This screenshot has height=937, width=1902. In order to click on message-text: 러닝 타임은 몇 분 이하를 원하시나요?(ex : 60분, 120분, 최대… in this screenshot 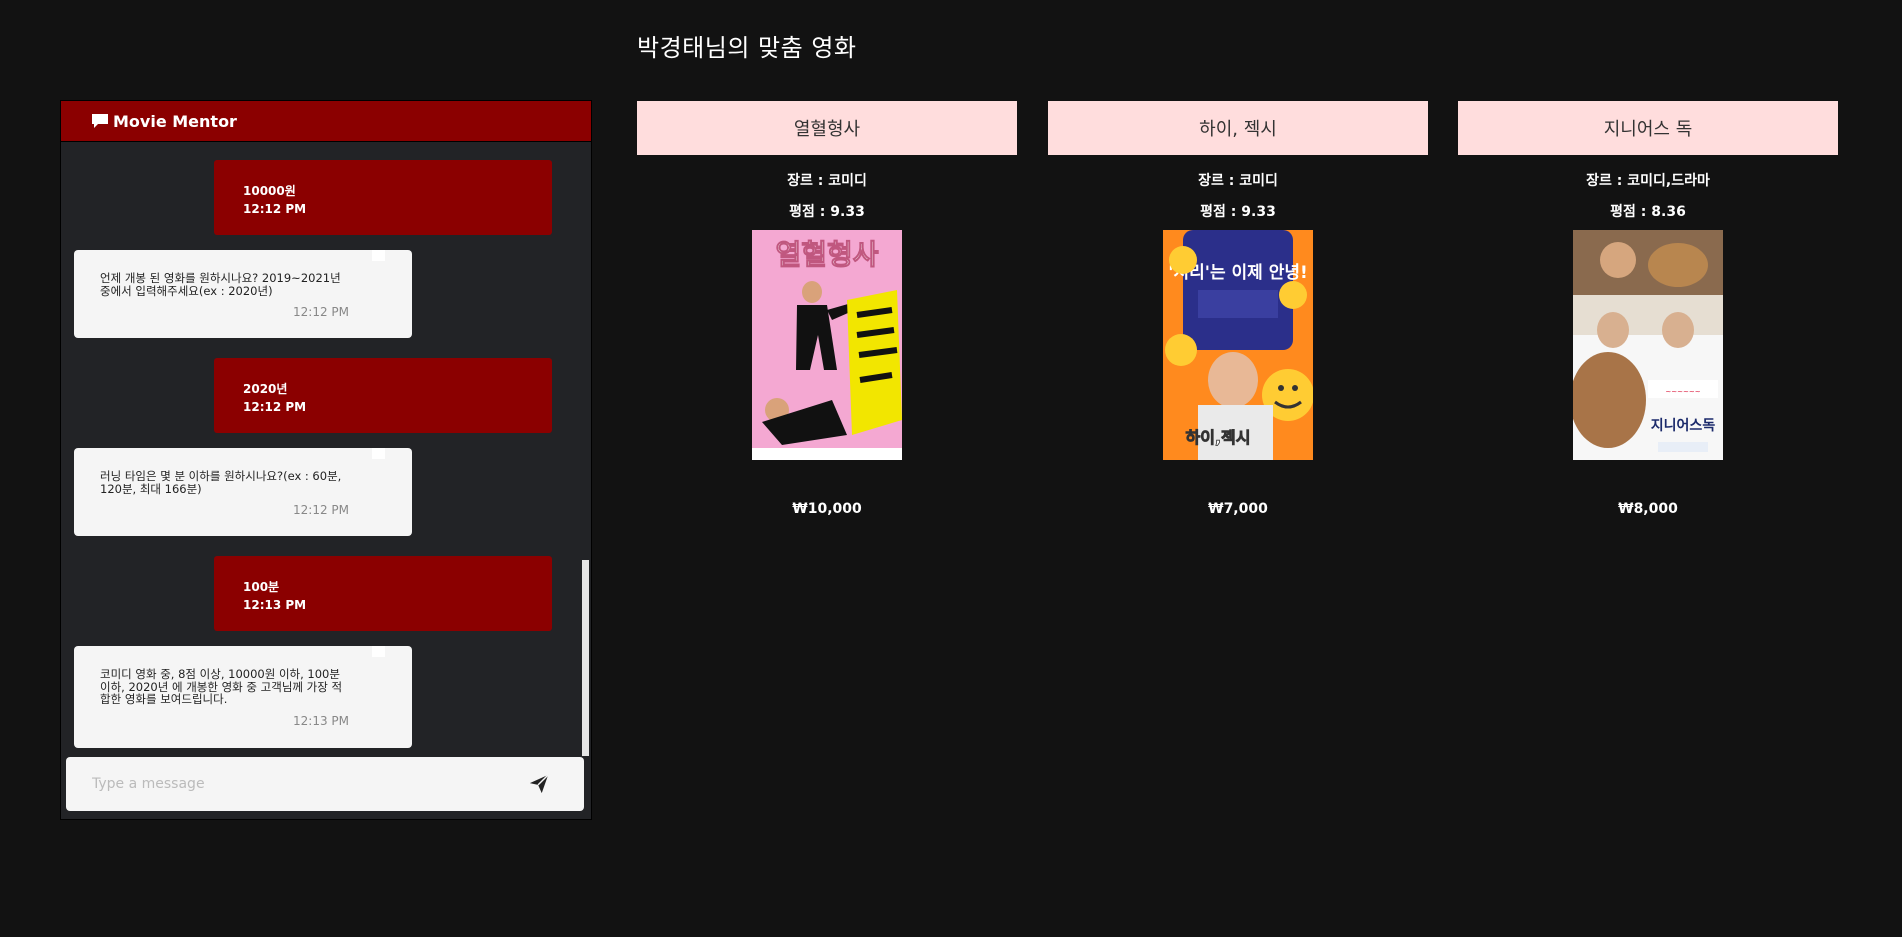, I will do `click(221, 482)`.